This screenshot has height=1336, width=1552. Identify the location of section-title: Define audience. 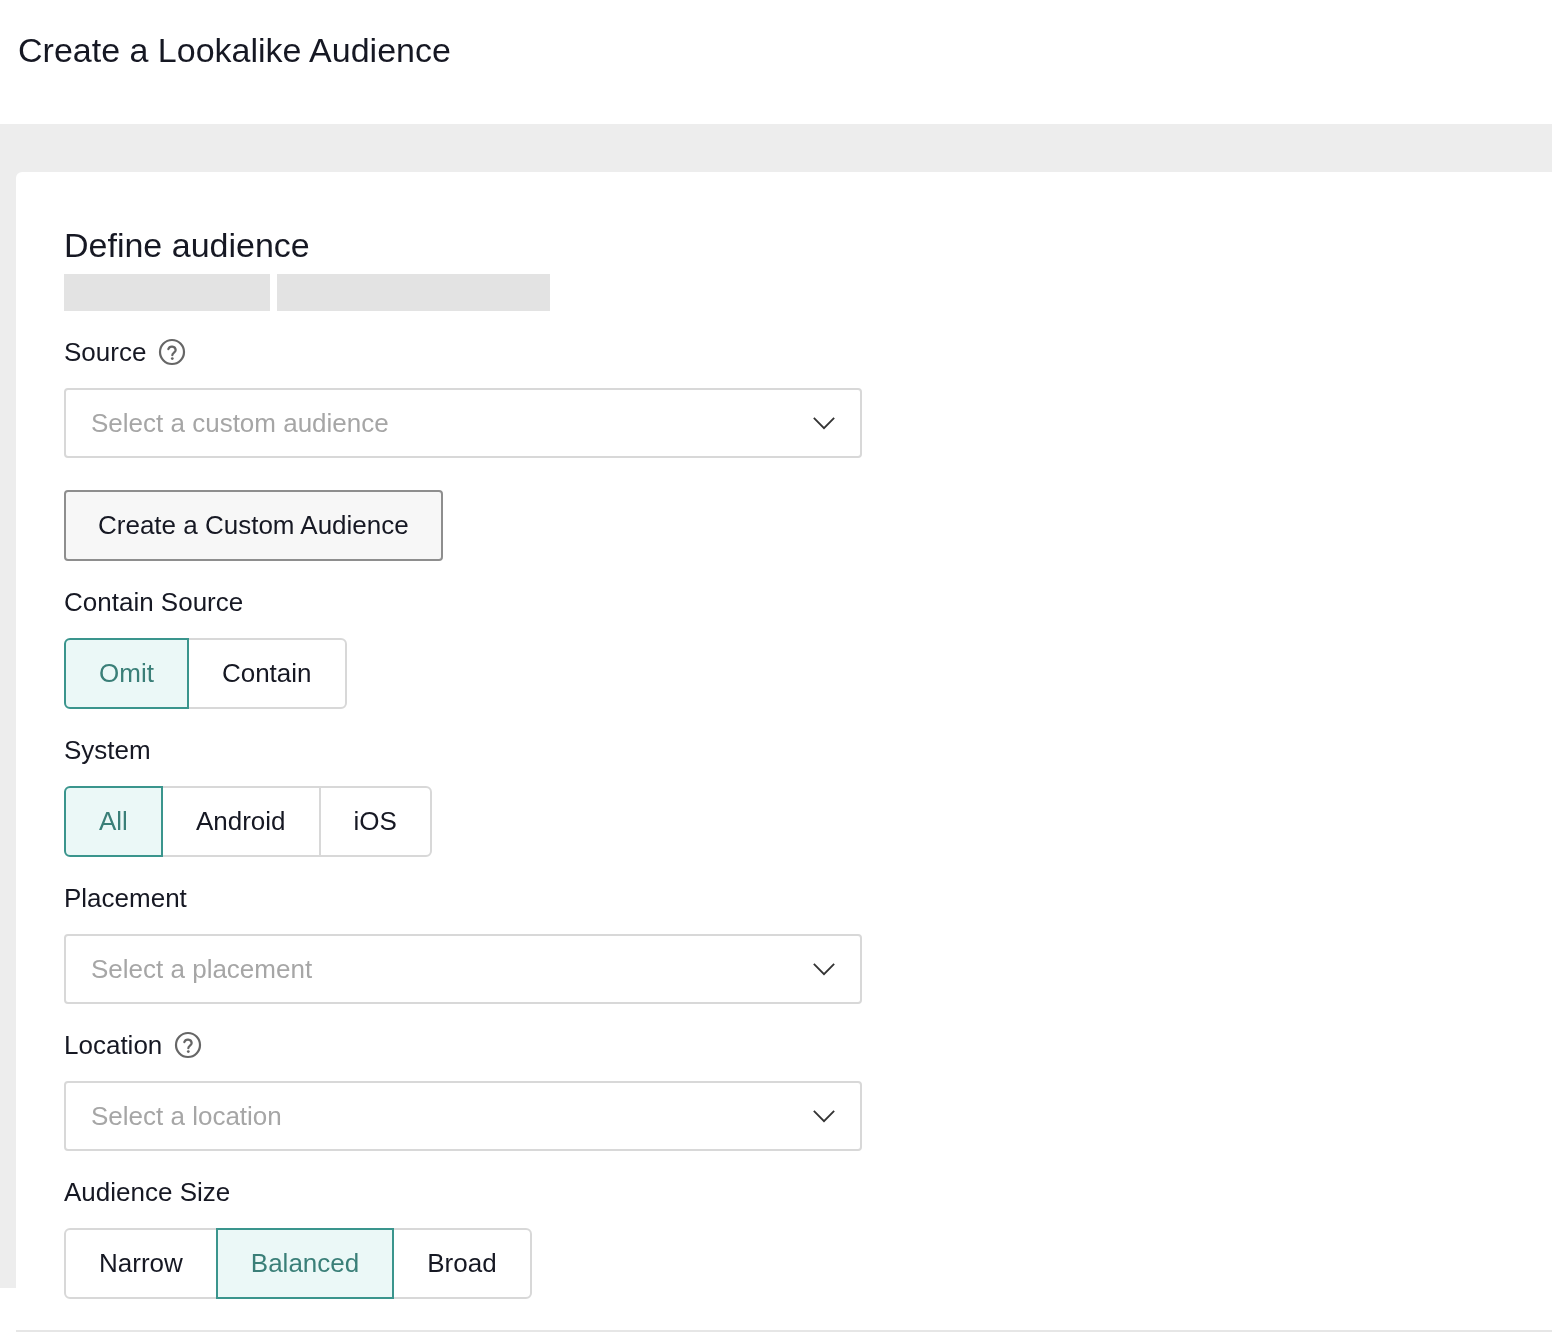
(187, 245).